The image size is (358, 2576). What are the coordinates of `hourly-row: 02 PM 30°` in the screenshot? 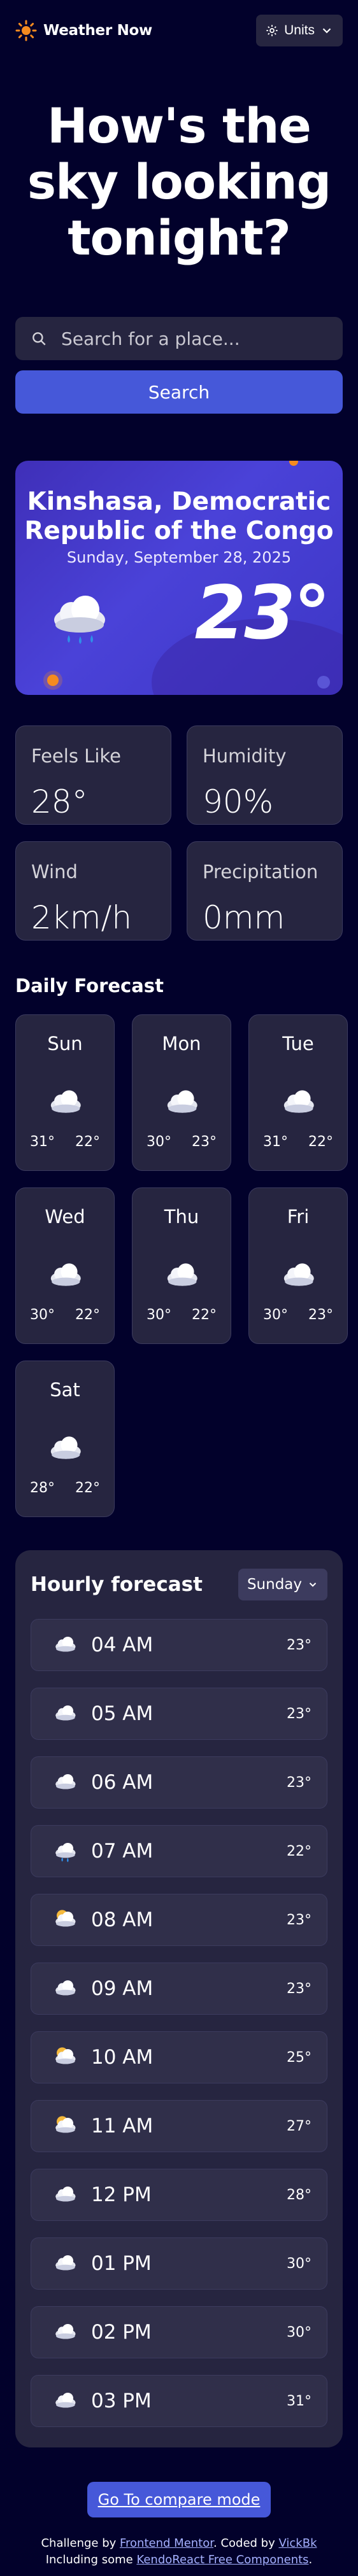 It's located at (179, 2332).